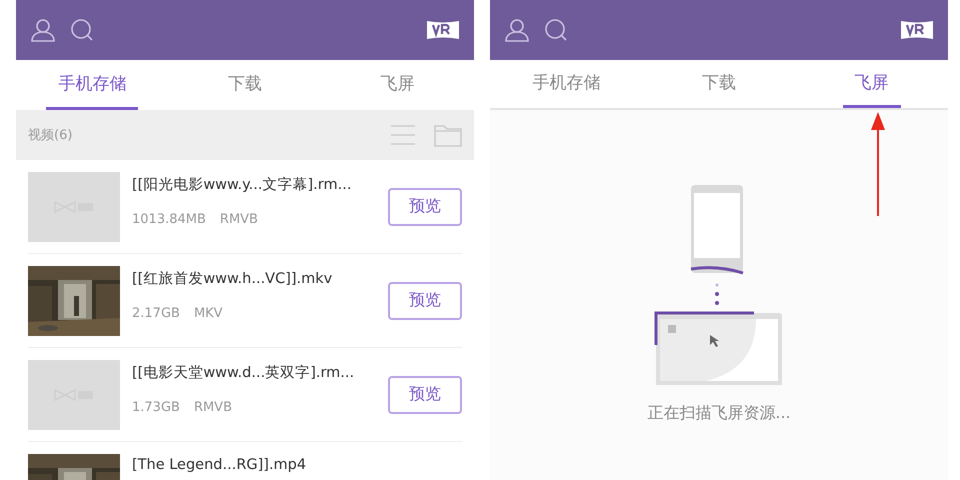 The width and height of the screenshot is (960, 480). I want to click on tab: 飞屏, so click(397, 85).